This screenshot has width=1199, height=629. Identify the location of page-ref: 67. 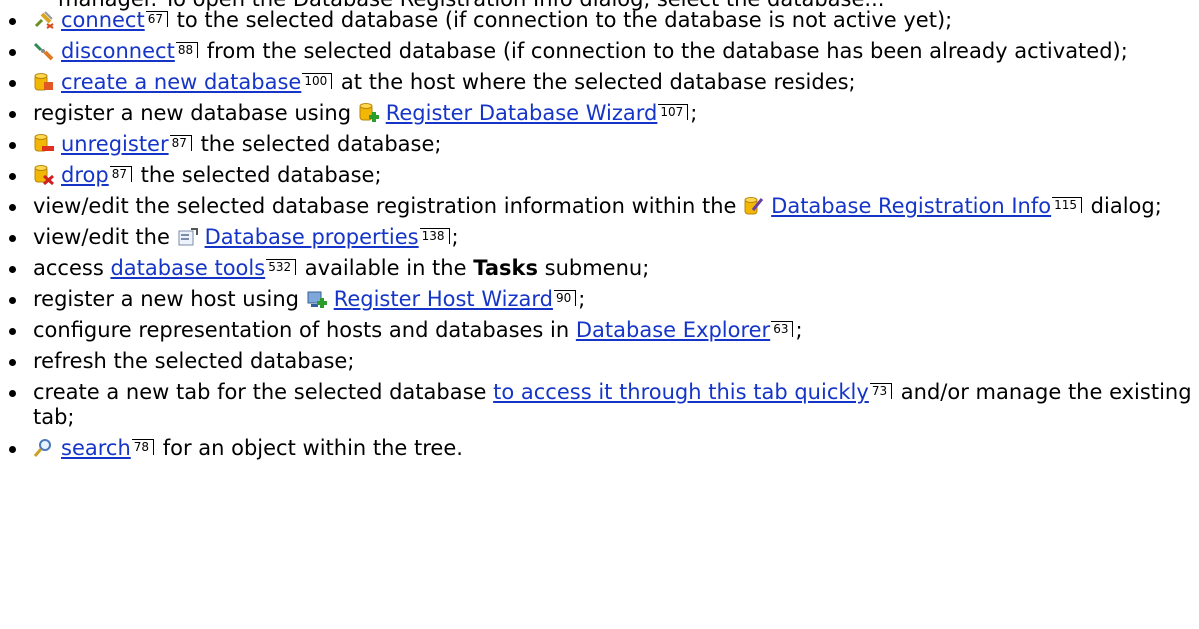
(156, 19).